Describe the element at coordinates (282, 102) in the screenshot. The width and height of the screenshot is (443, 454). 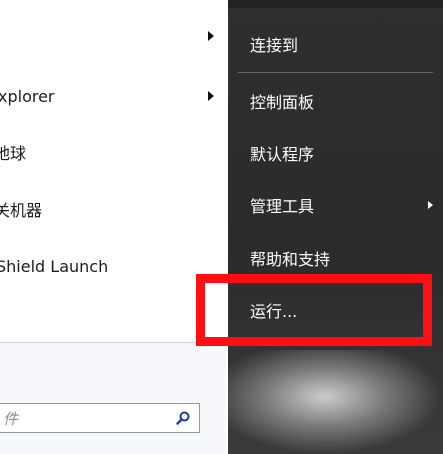
I see `menu-label: 控制面板` at that location.